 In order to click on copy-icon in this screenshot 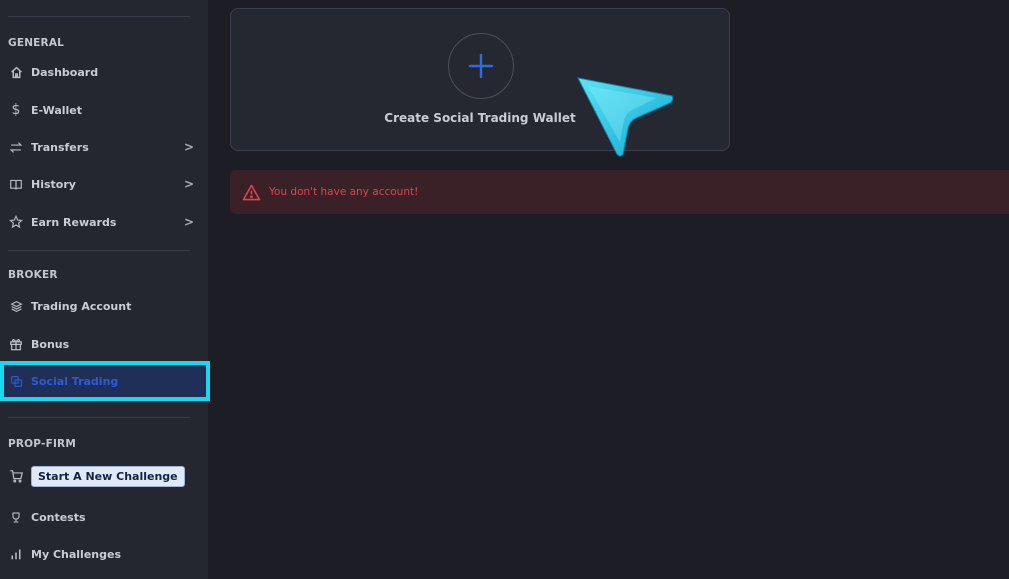, I will do `click(16, 381)`.